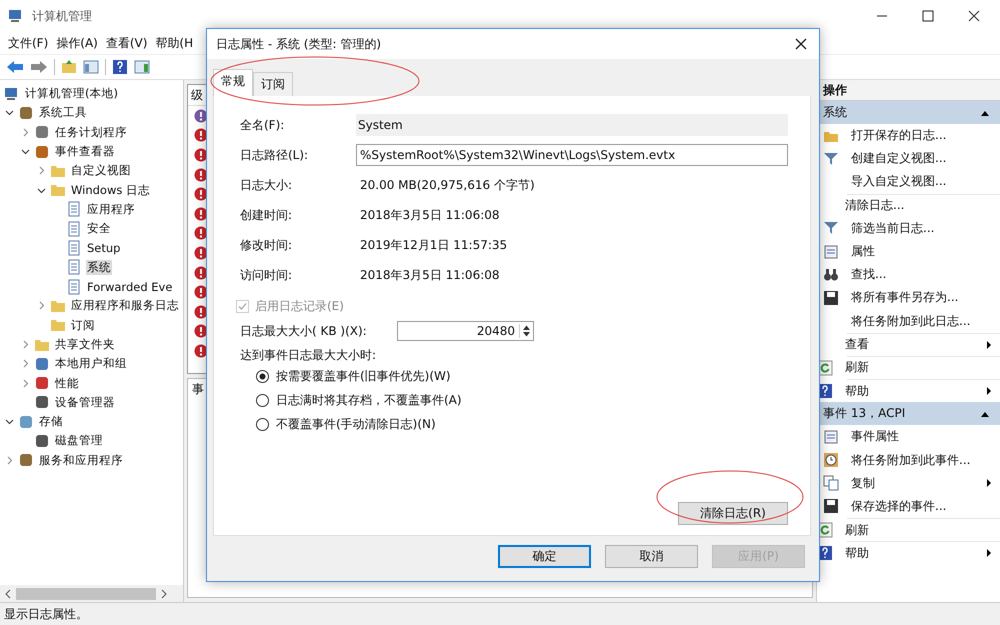 The width and height of the screenshot is (1000, 625). Describe the element at coordinates (267, 275) in the screenshot. I see `field-label: 访问时间:` at that location.